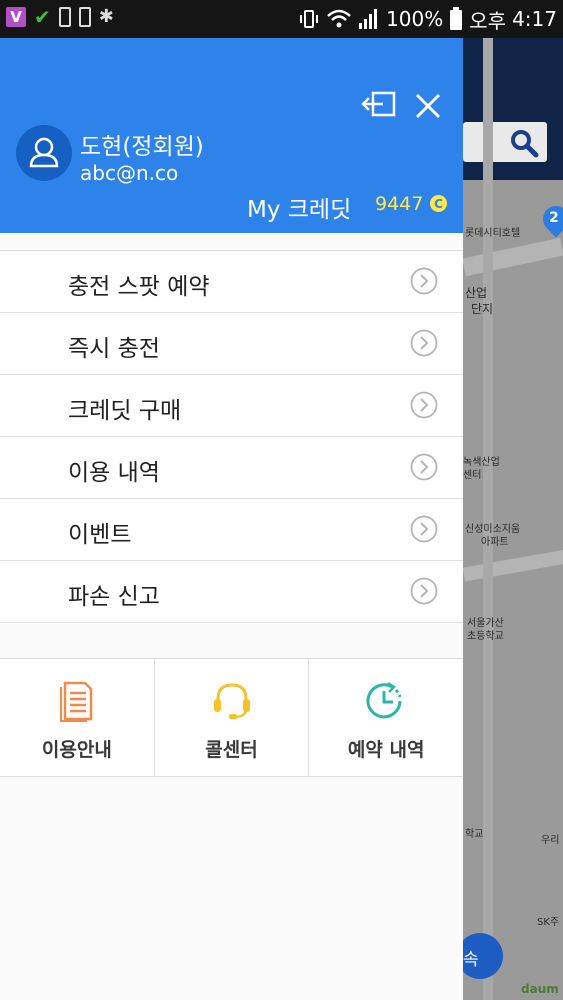 The width and height of the screenshot is (563, 1000). What do you see at coordinates (472, 475) in the screenshot?
I see `map-label: 센터` at bounding box center [472, 475].